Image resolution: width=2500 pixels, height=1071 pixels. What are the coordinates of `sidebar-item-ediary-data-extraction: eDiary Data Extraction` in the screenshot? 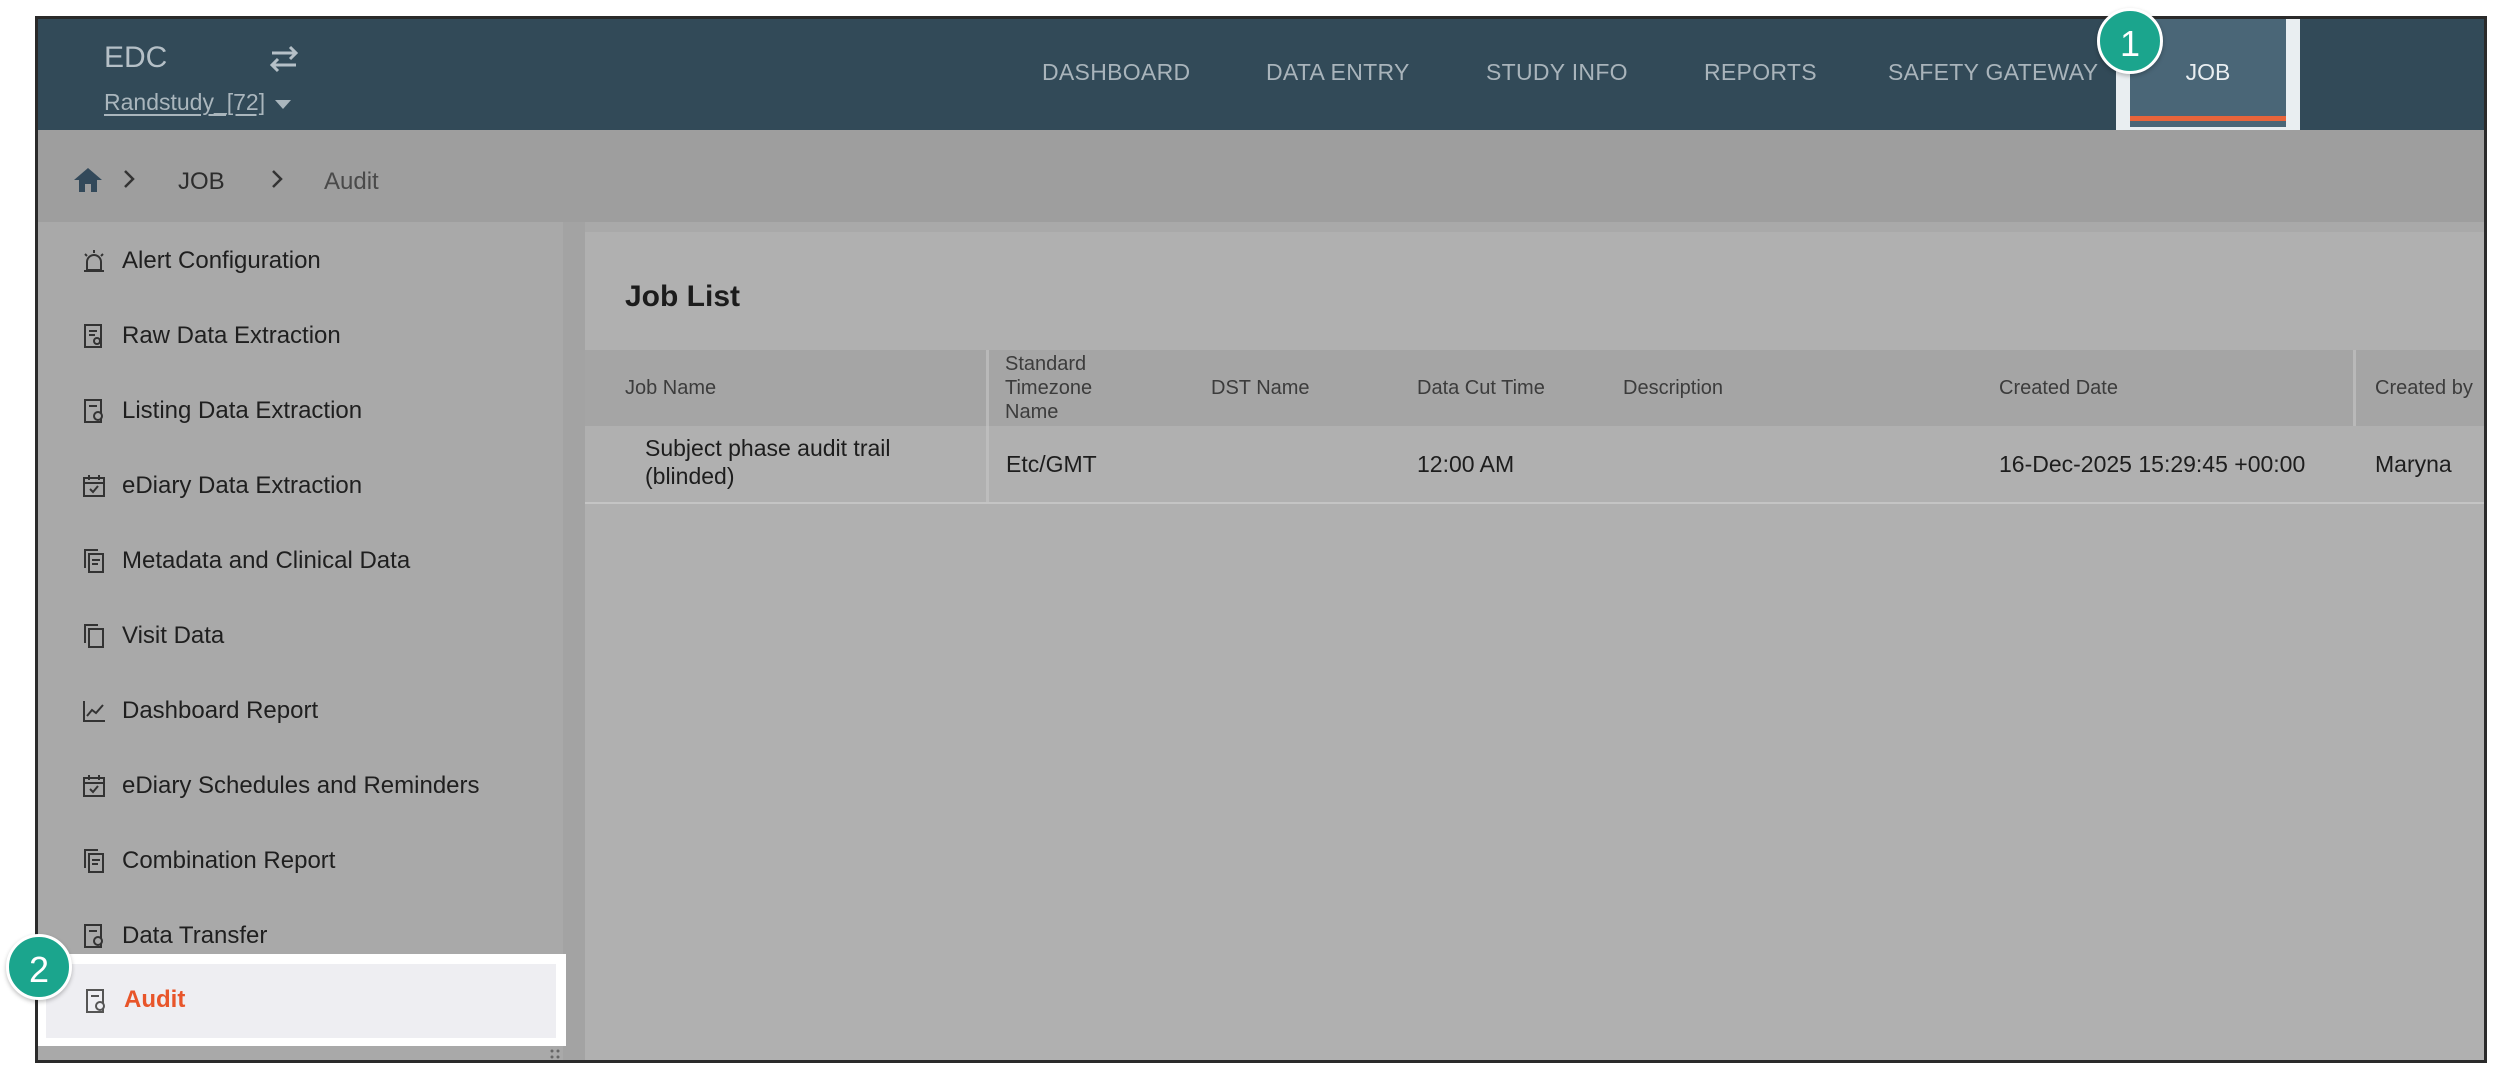 It's located at (300, 485).